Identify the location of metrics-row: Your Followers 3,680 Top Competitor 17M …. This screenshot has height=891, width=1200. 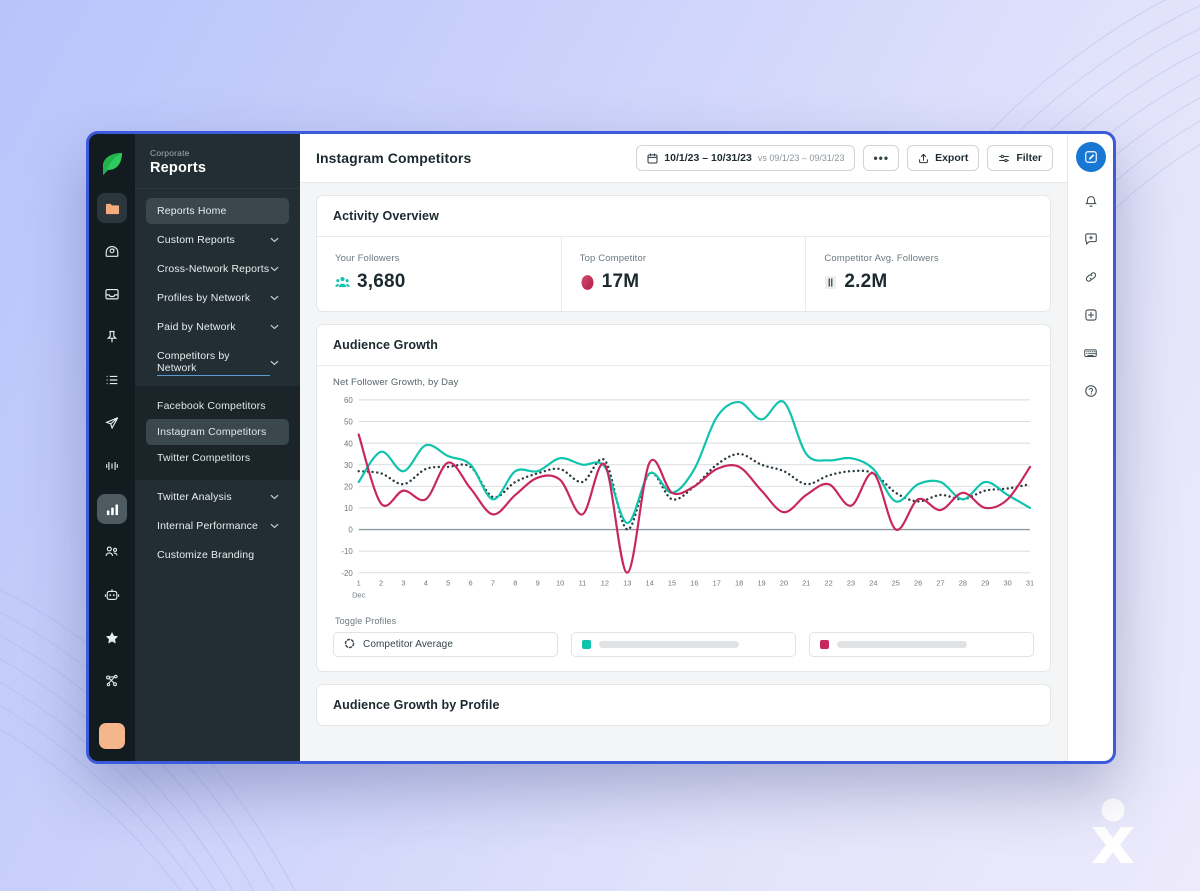
(683, 274).